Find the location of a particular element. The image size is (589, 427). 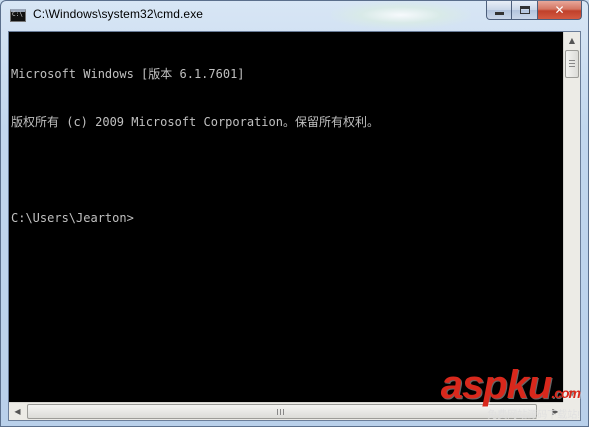

watermark-logo: aspku.com is located at coordinates (510, 387).